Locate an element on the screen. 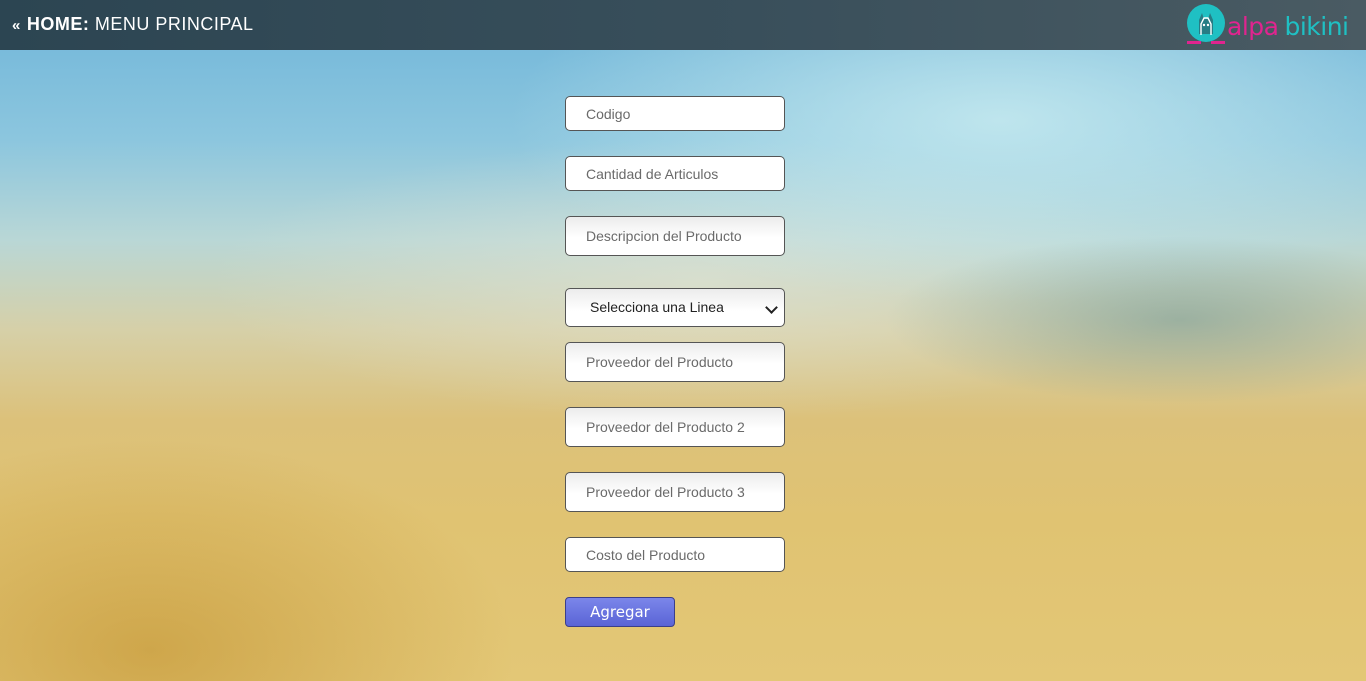 This screenshot has height=681, width=1366. logo-wordmark: alpa bikini is located at coordinates (1288, 26).